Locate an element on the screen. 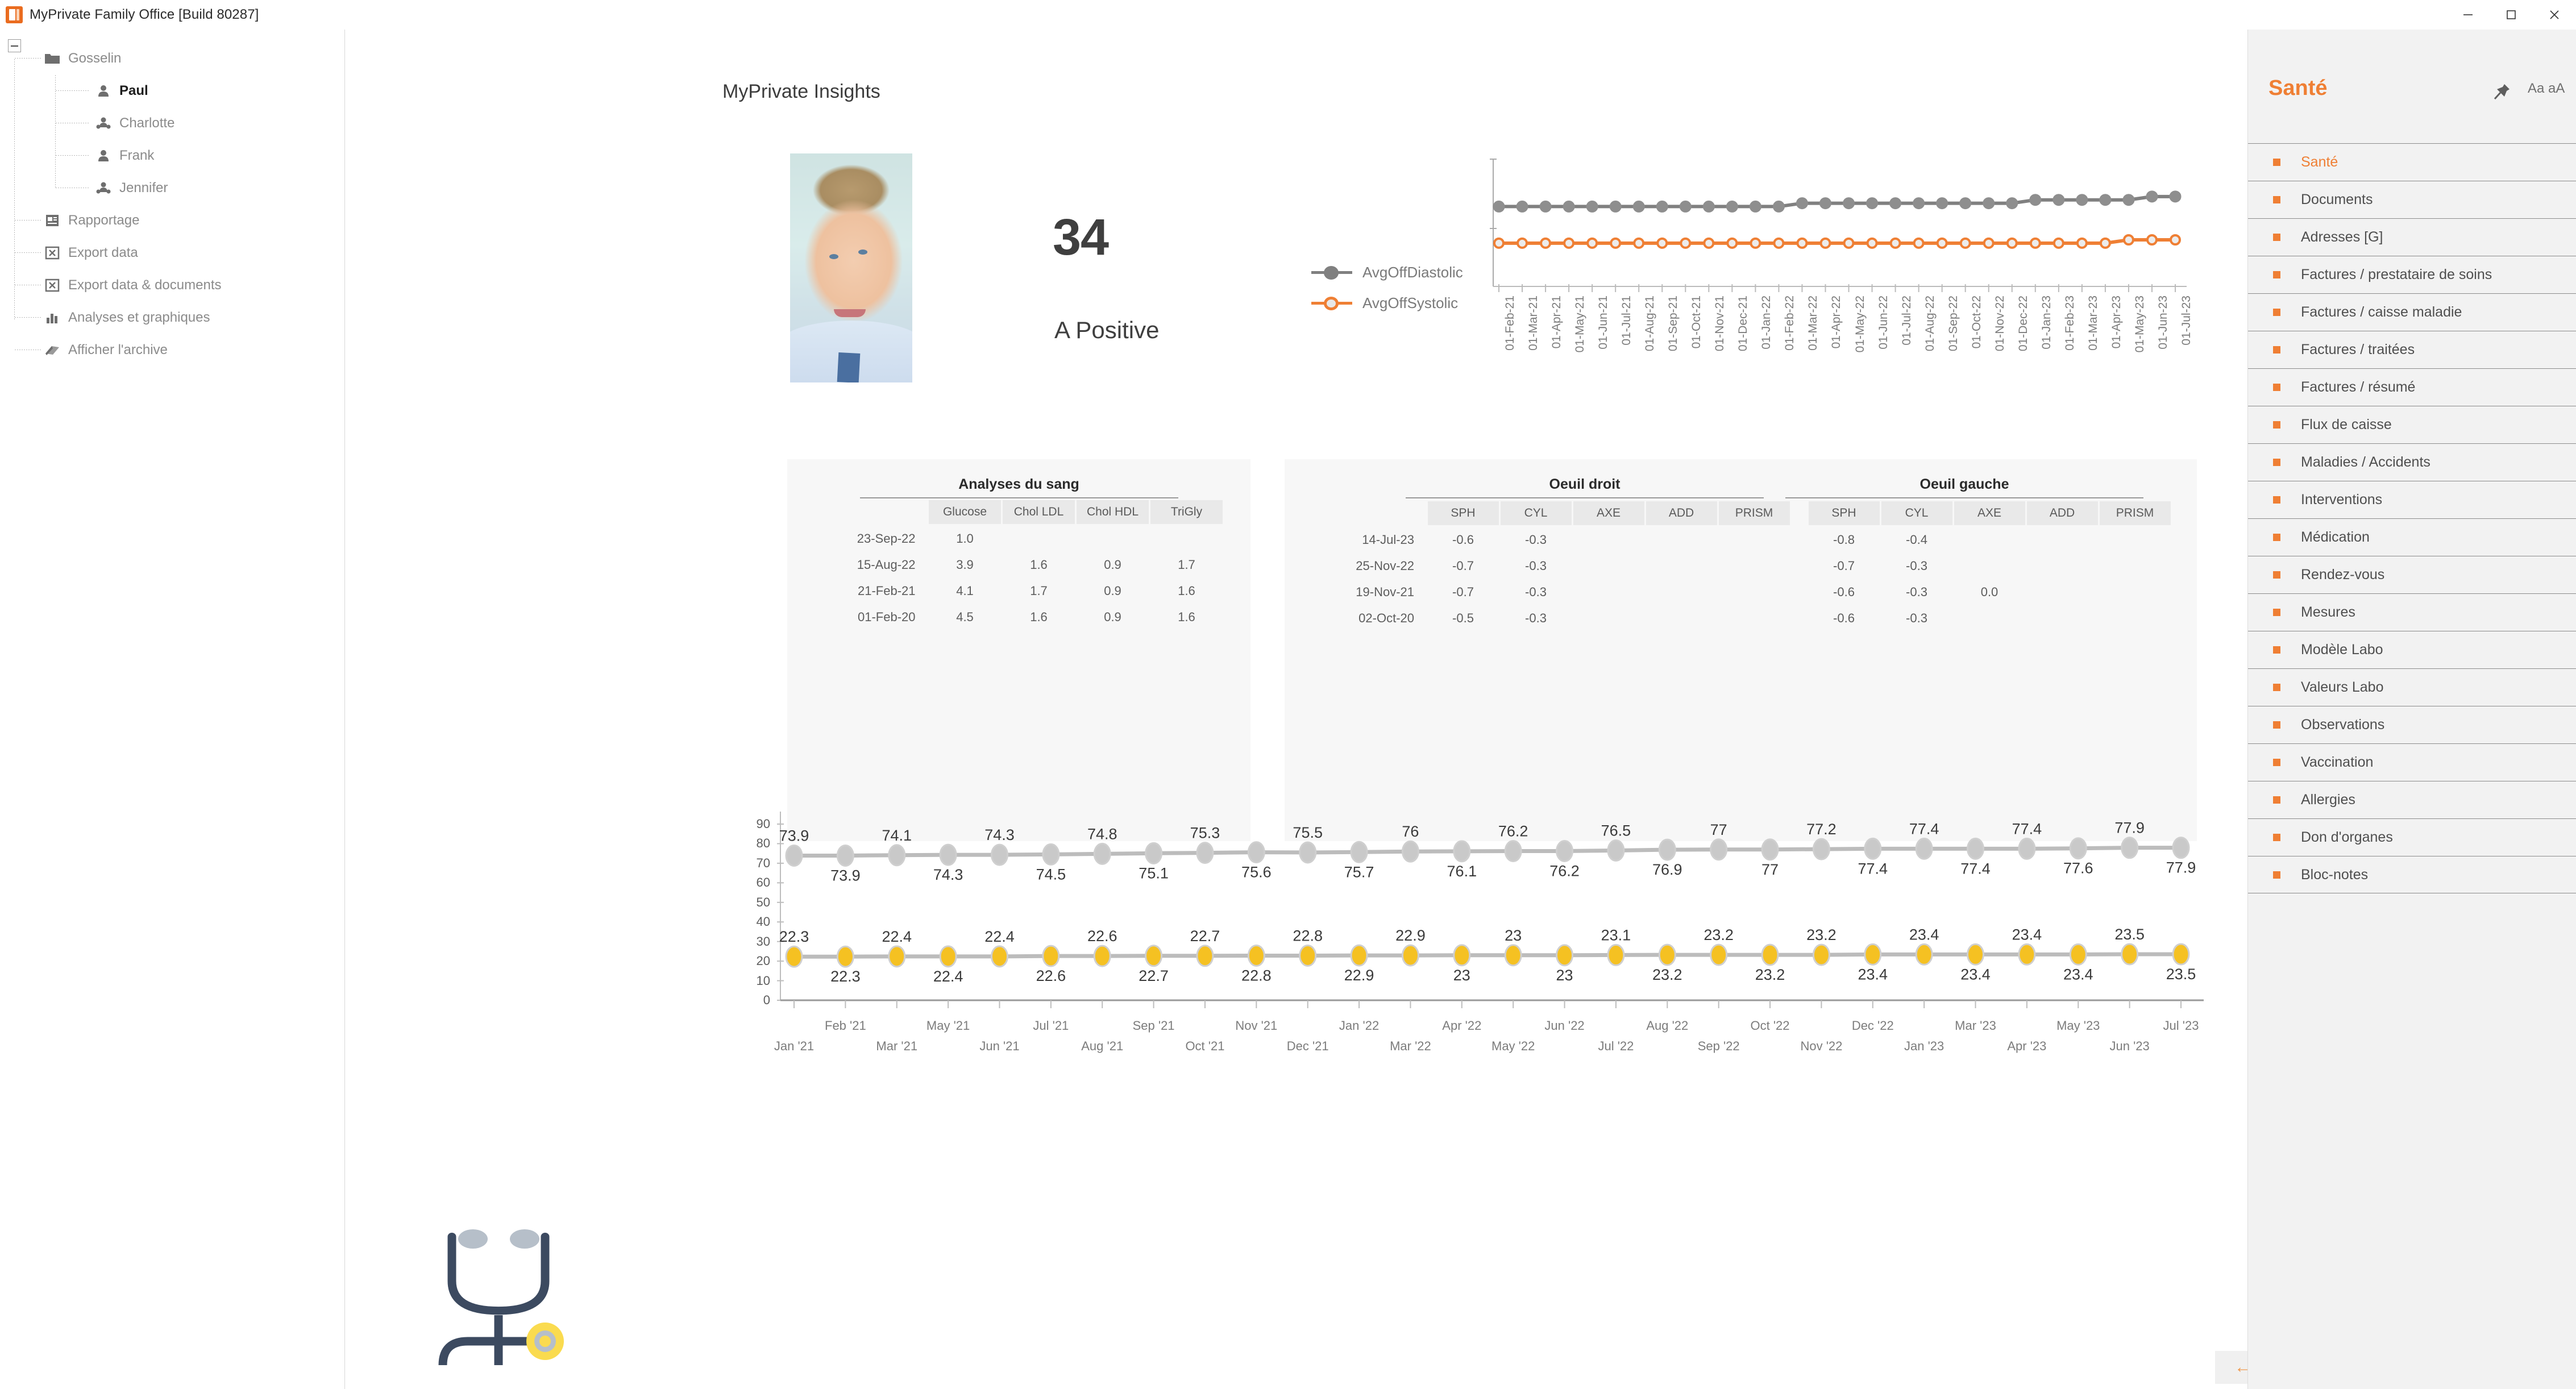 The image size is (2576, 1389). weight-y-tick-label: 0 is located at coordinates (767, 1000).